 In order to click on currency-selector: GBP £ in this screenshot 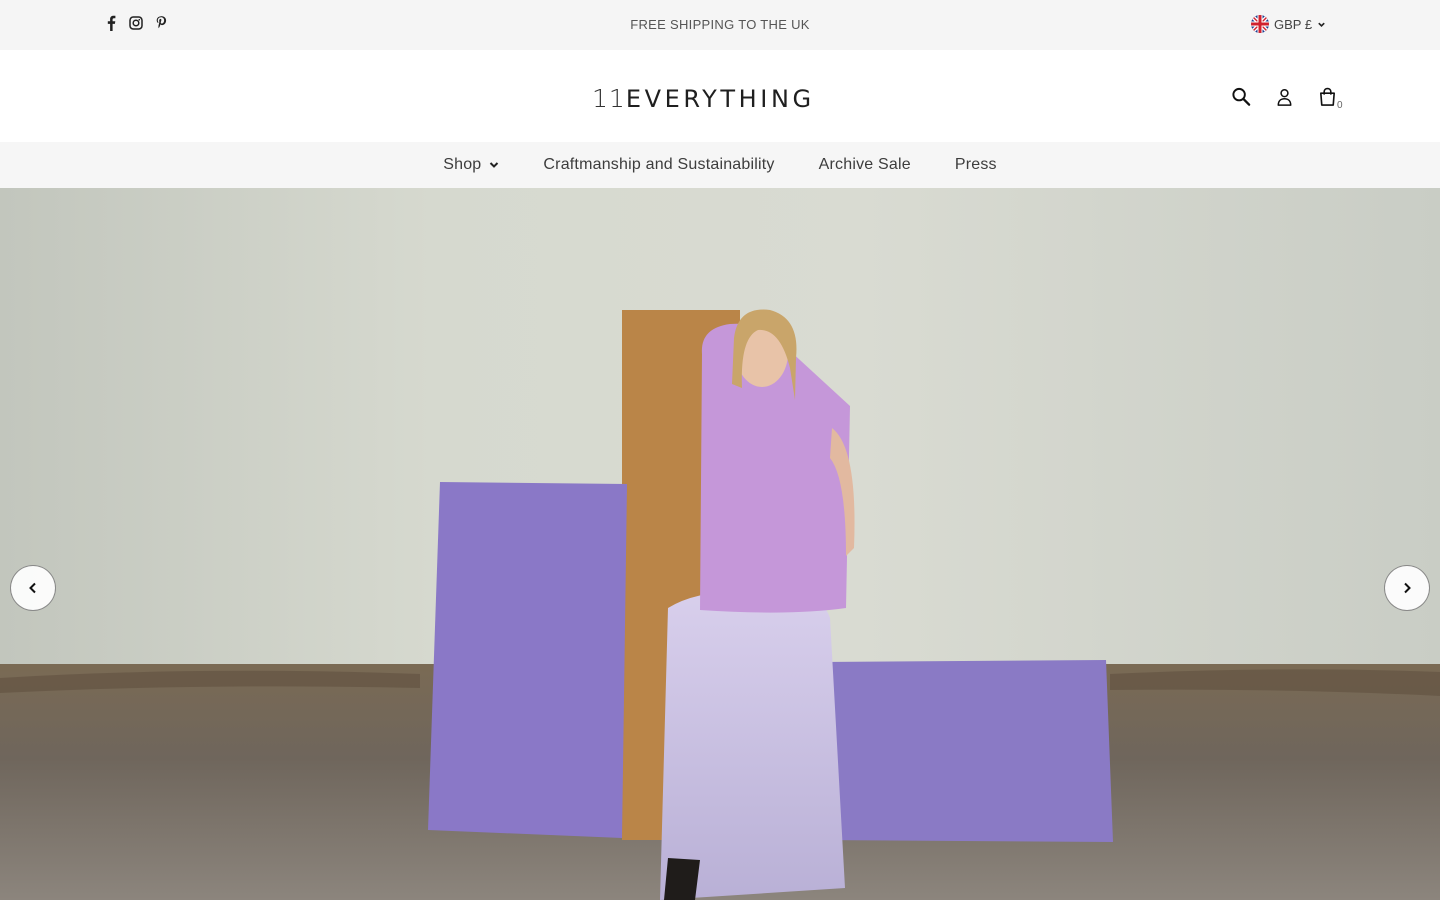, I will do `click(1288, 24)`.